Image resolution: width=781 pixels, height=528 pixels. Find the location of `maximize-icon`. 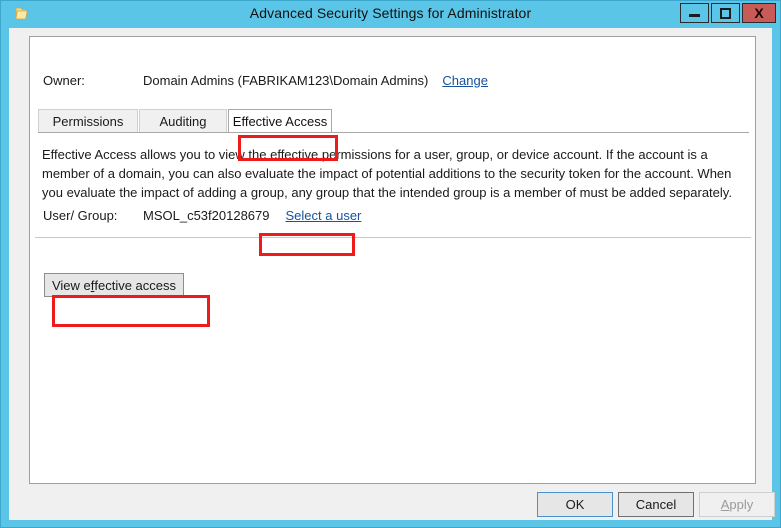

maximize-icon is located at coordinates (725, 13).